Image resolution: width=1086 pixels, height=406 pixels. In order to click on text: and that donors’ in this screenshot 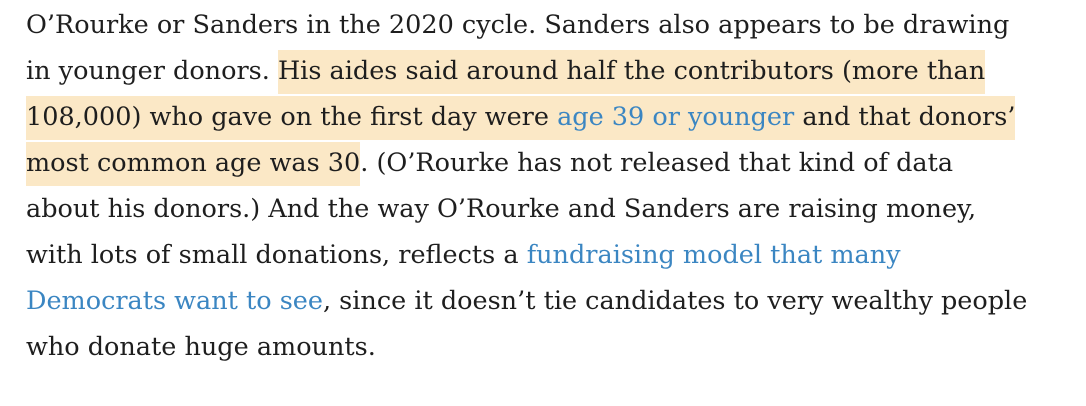, I will do `click(905, 117)`.